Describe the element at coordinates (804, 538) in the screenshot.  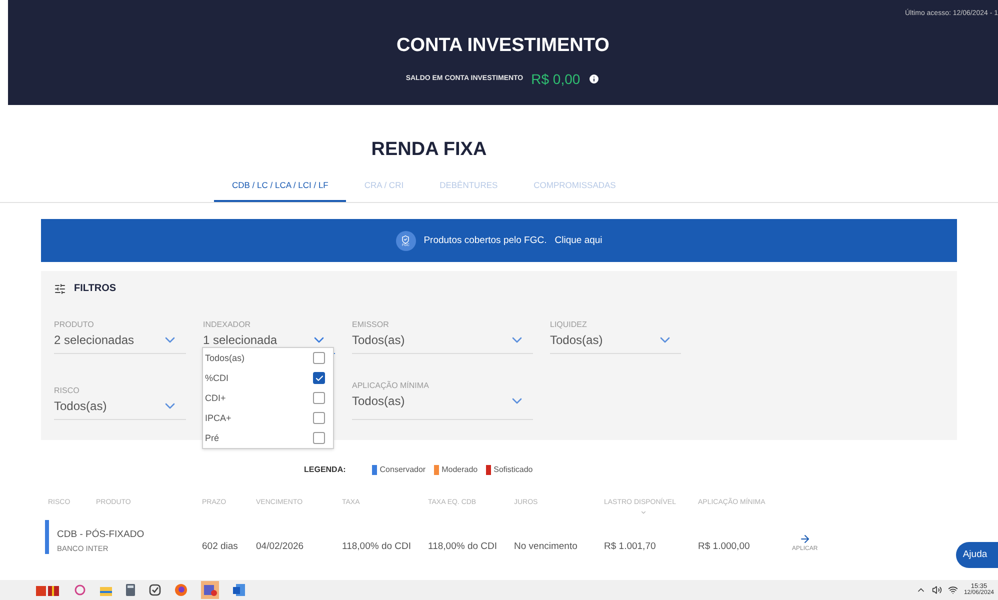
I see `arrow-right-icon` at that location.